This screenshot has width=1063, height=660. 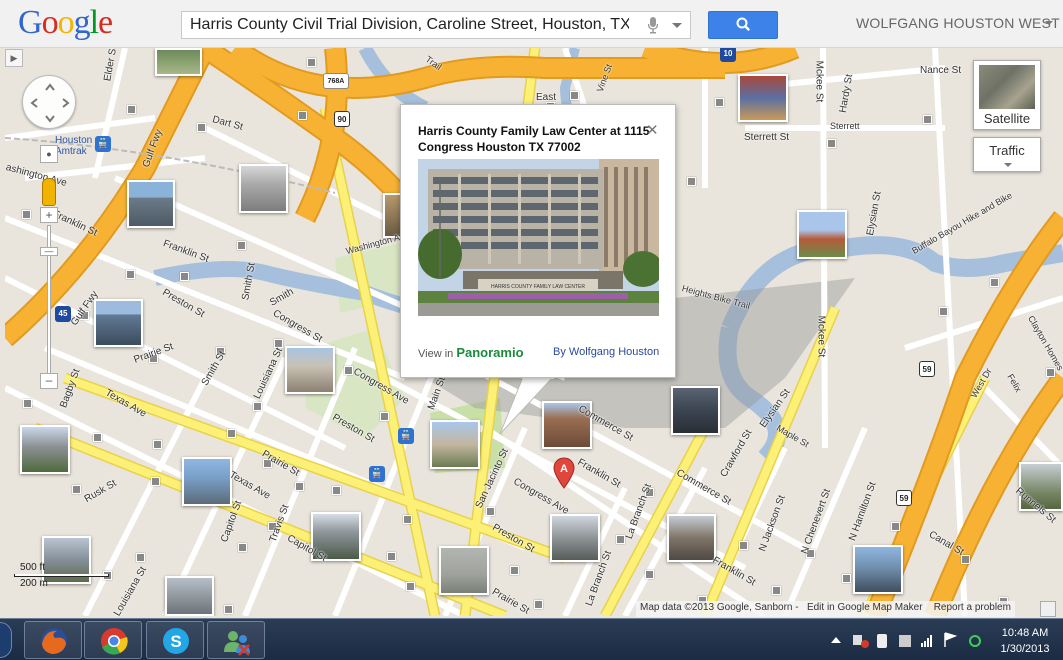 I want to click on microphone-icon, so click(x=653, y=25).